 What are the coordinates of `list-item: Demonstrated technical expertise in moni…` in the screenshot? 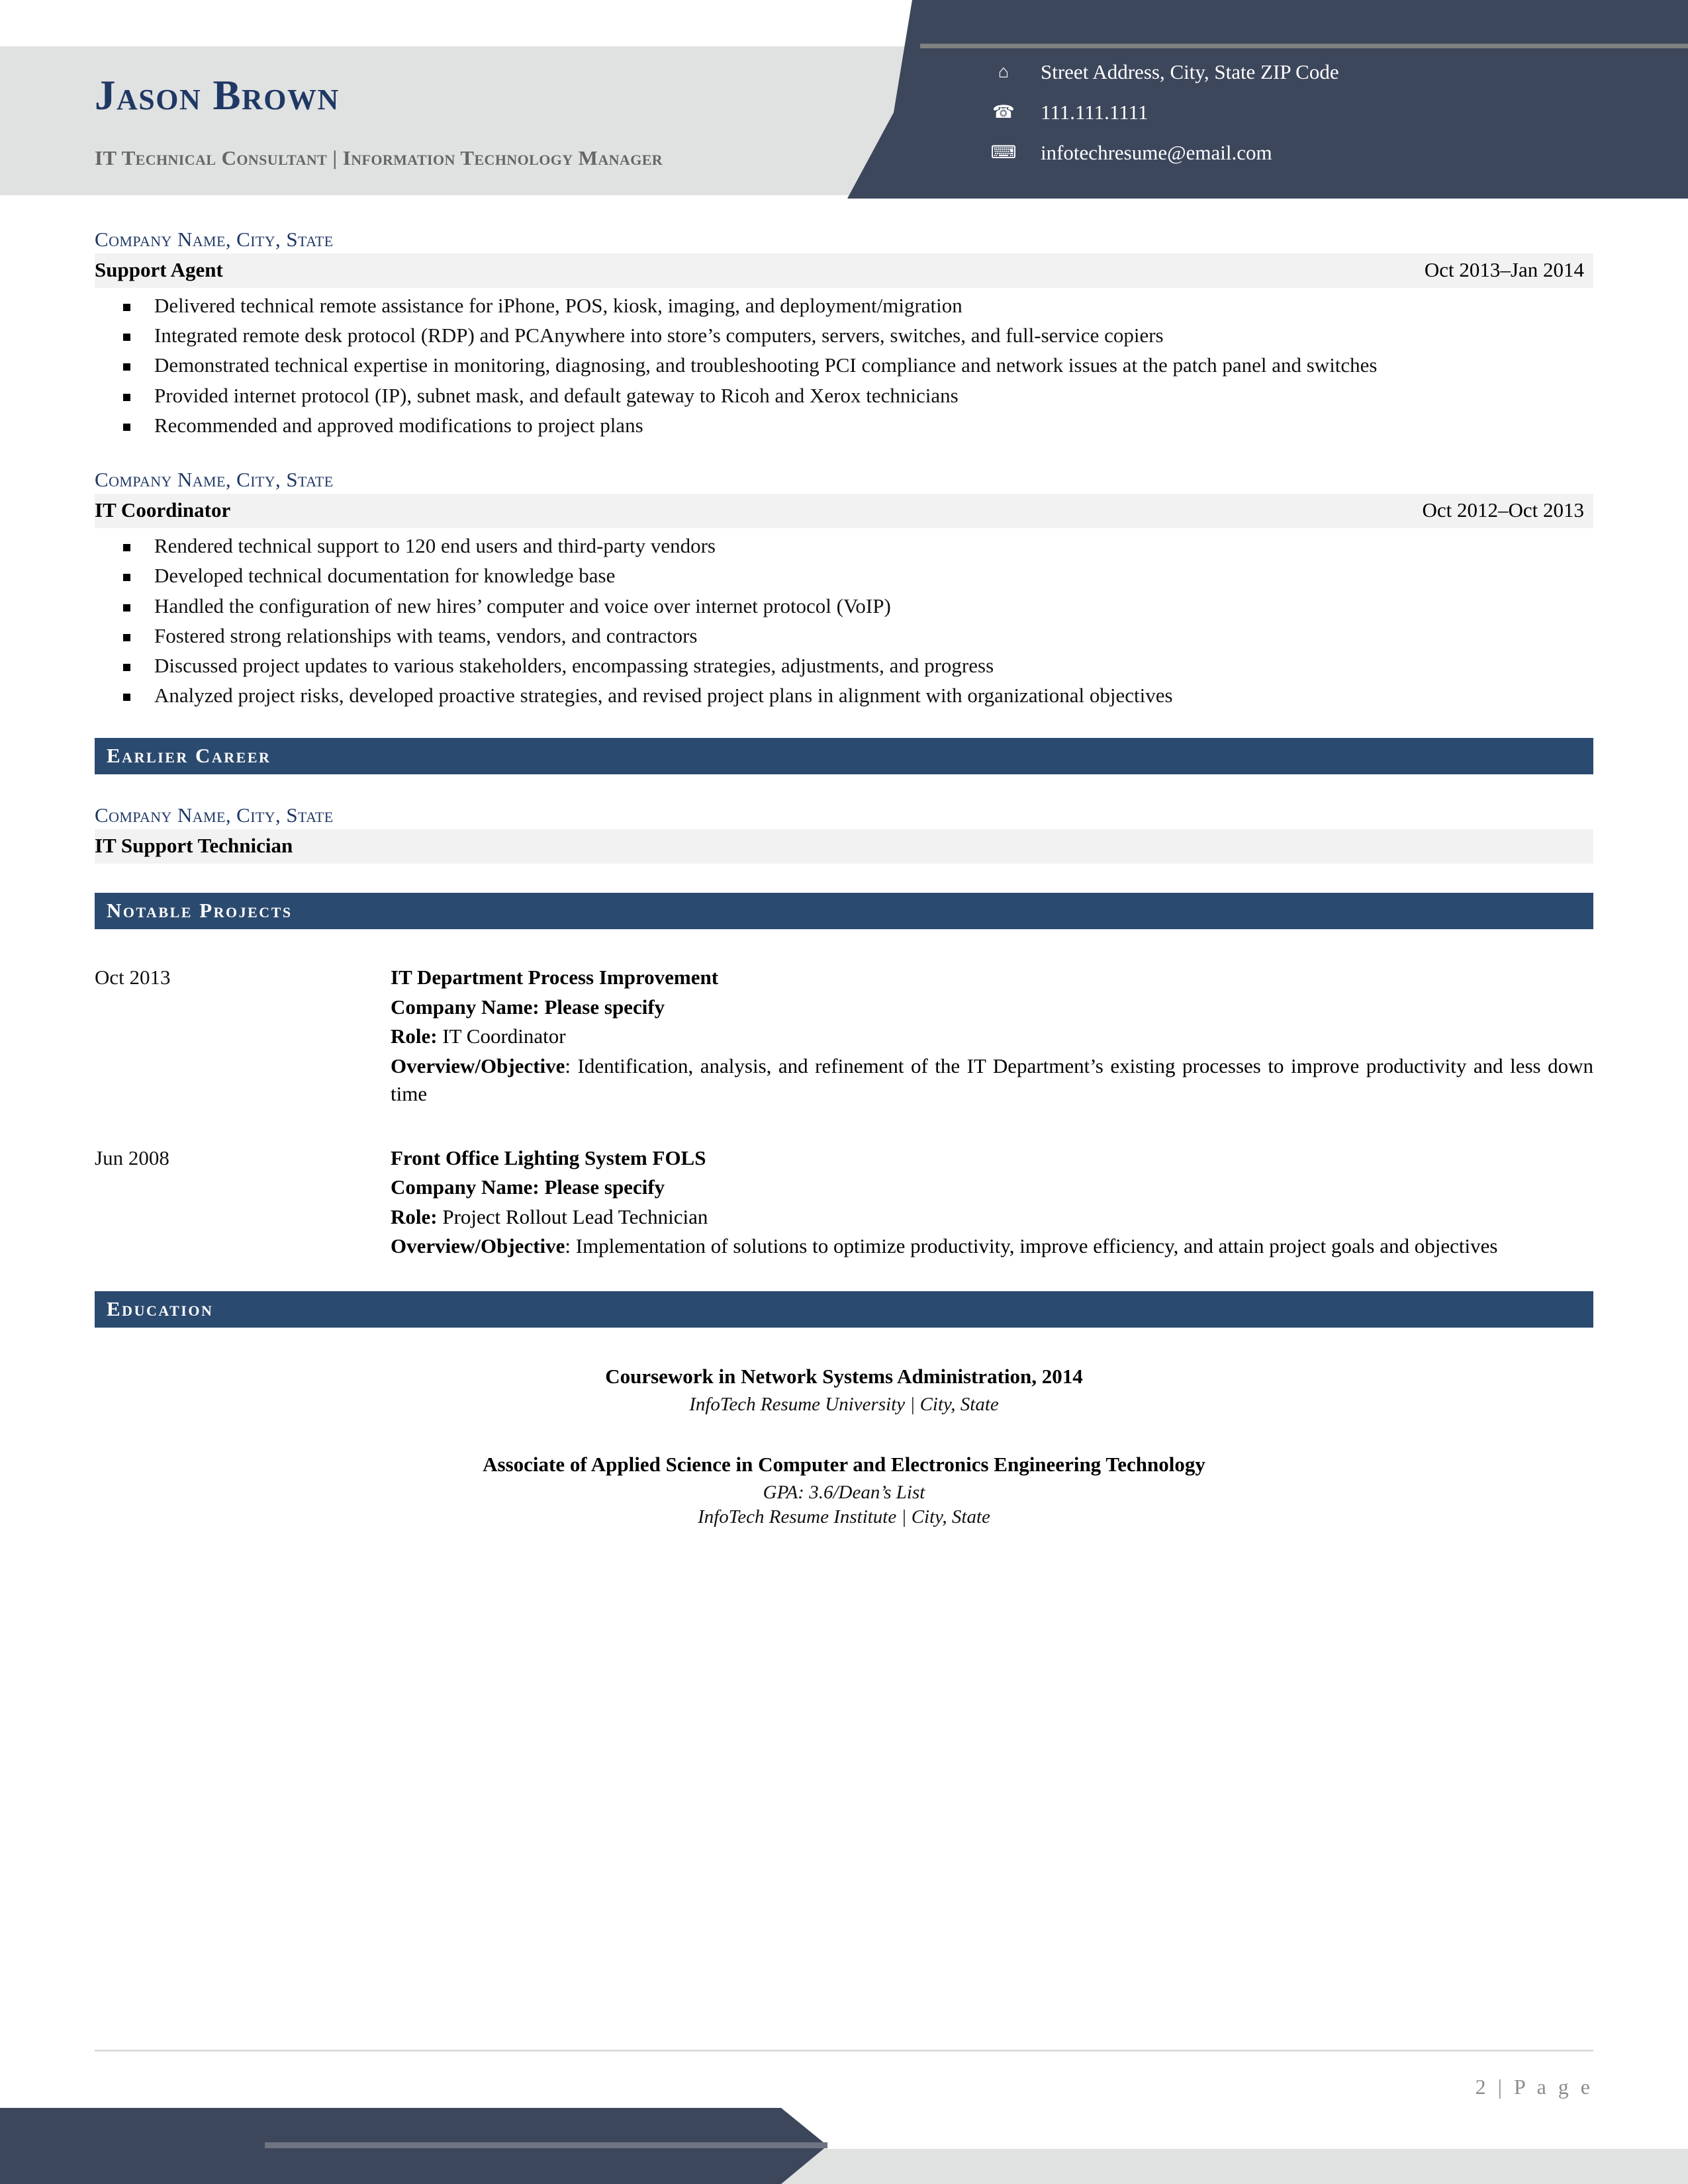 It's located at (844, 365).